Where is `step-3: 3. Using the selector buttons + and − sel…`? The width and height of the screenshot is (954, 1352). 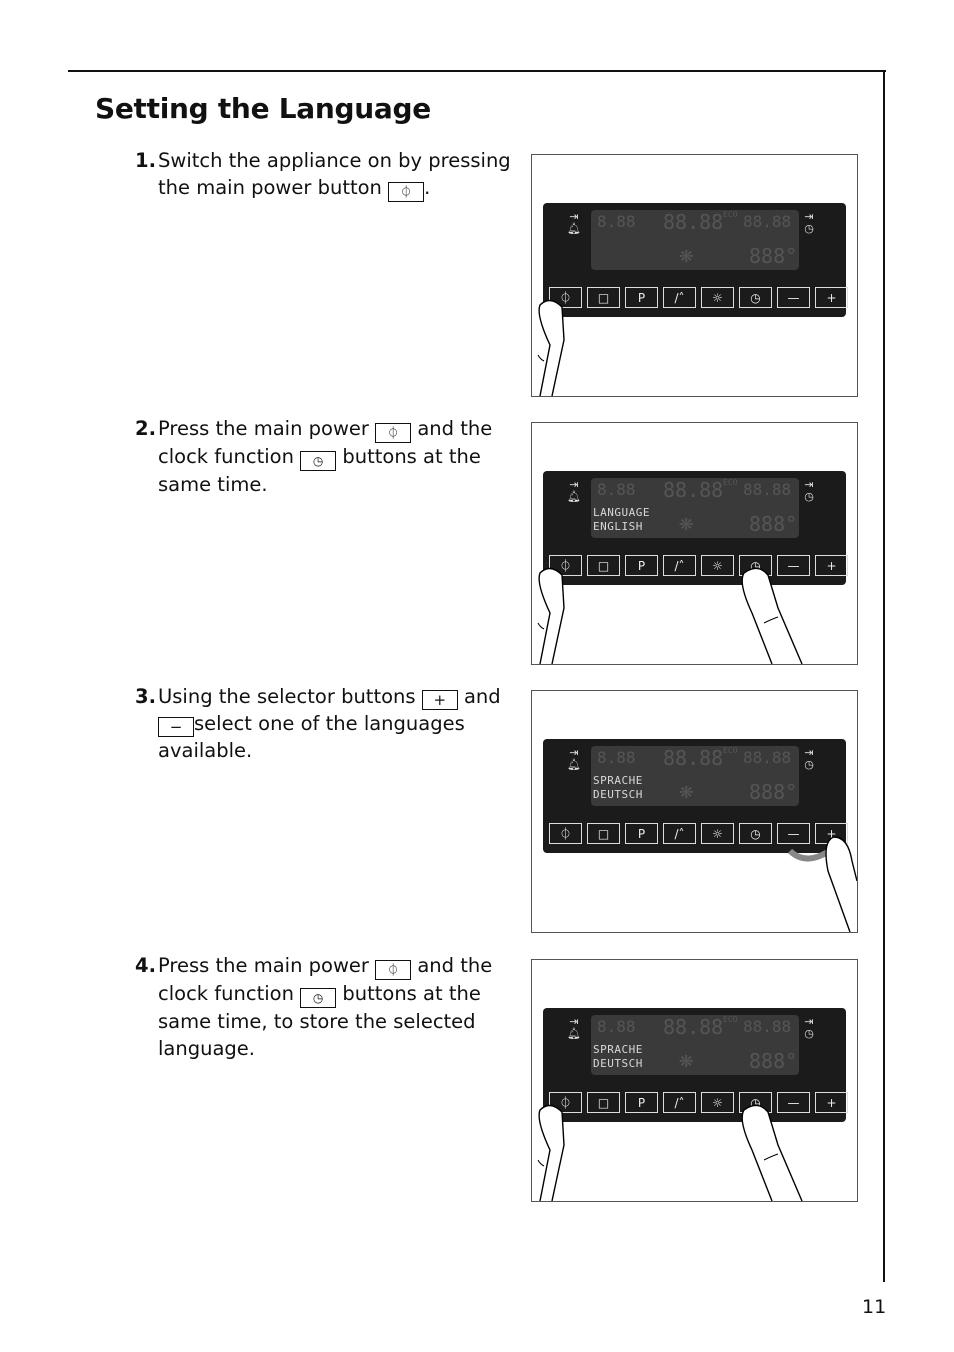 step-3: 3. Using the selector buttons + and − sel… is located at coordinates (325, 723).